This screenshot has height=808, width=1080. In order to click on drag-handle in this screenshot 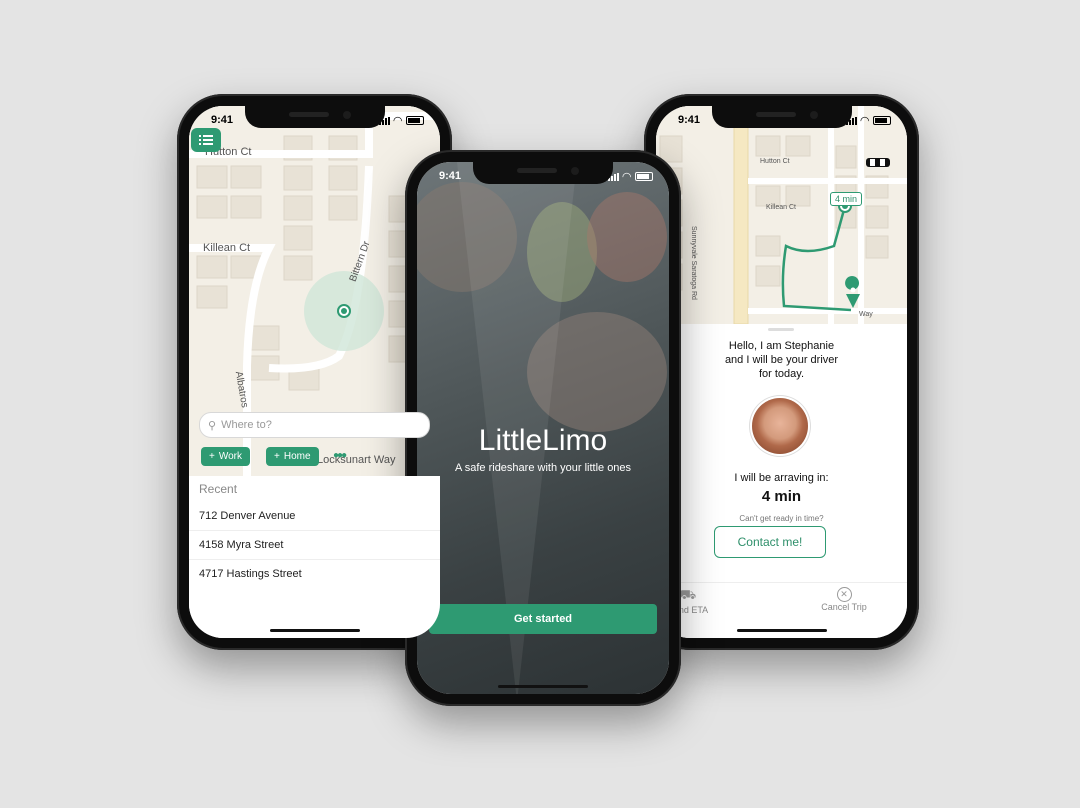, I will do `click(781, 329)`.